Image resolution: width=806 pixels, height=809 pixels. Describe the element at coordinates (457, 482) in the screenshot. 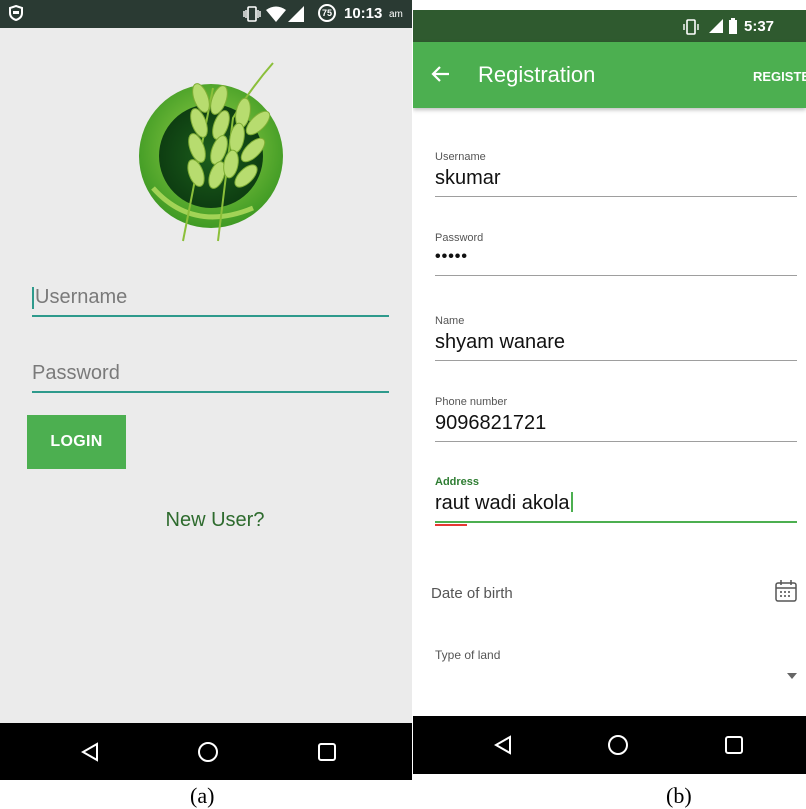

I see `address-label: Address` at that location.